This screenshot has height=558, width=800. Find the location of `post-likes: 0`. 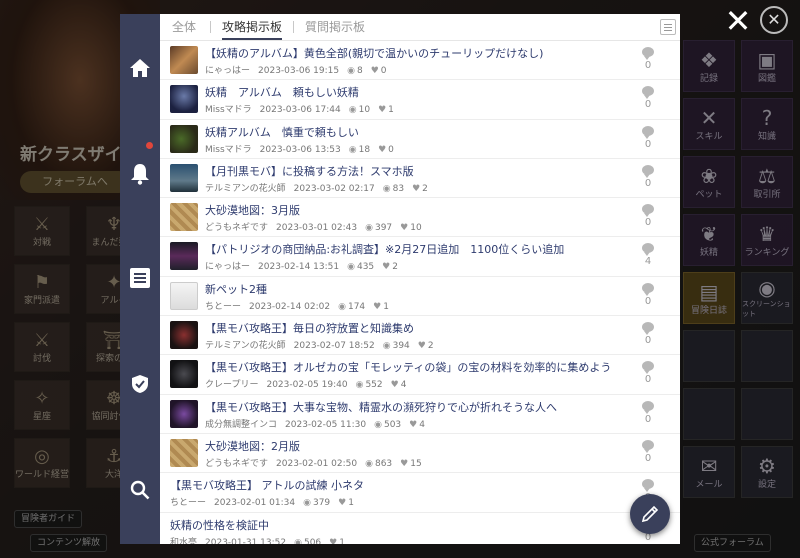

post-likes: 0 is located at coordinates (383, 71).